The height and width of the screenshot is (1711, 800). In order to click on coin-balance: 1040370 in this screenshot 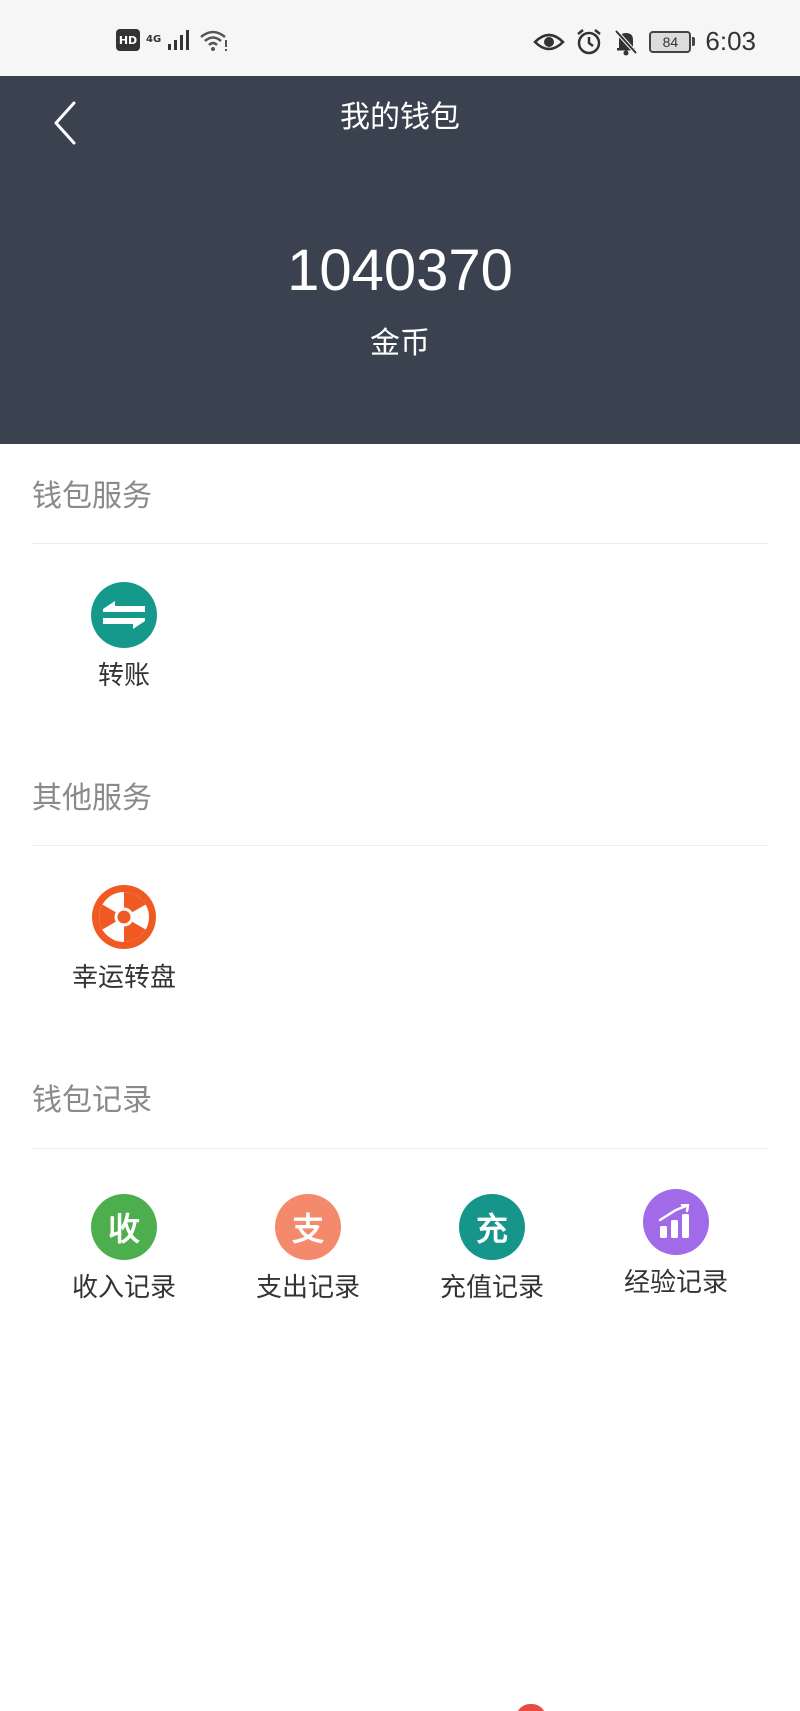, I will do `click(400, 270)`.